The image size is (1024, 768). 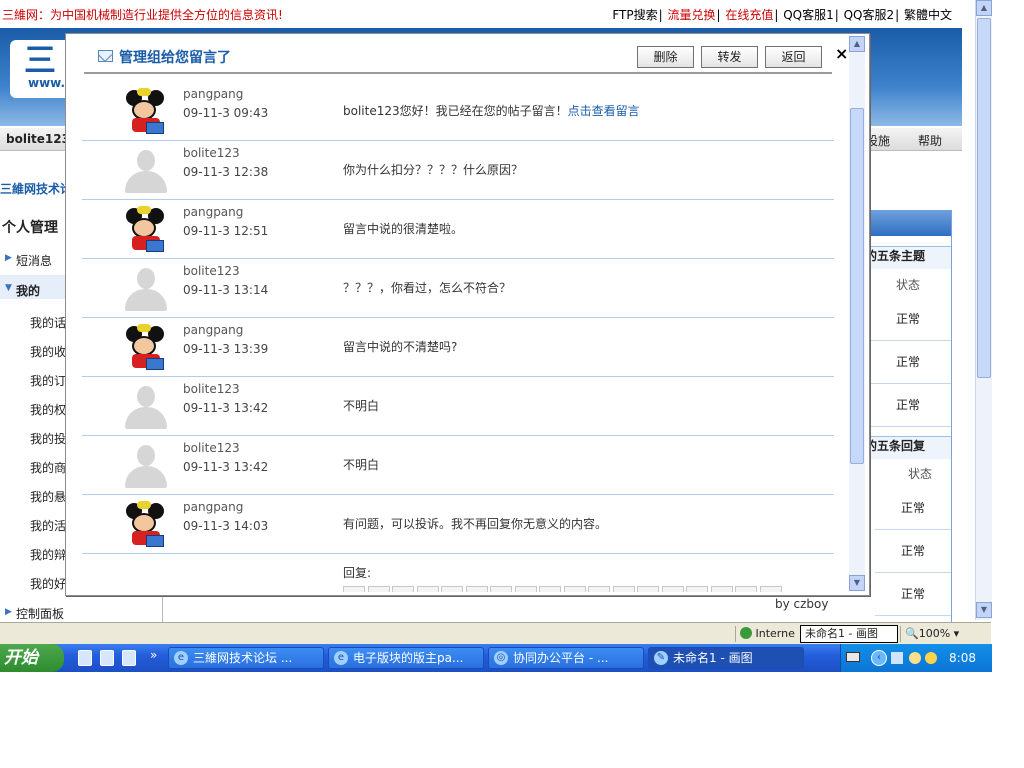 What do you see at coordinates (869, 15) in the screenshot?
I see `link-qq2: QQ客服2` at bounding box center [869, 15].